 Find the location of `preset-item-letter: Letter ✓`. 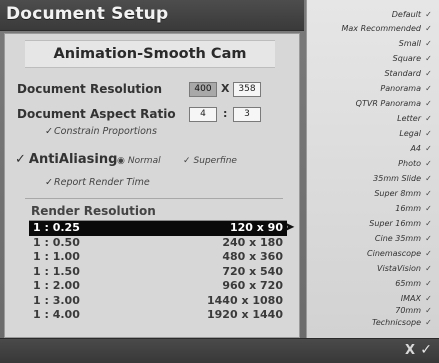

preset-item-letter: Letter ✓ is located at coordinates (415, 118).